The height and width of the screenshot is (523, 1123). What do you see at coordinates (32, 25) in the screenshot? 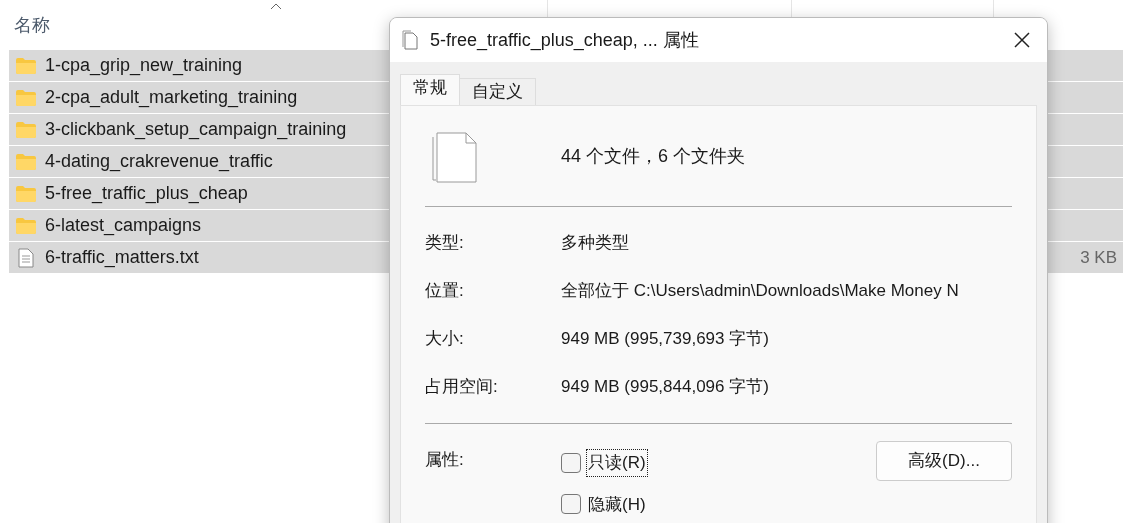
I see `column-header: 名称` at bounding box center [32, 25].